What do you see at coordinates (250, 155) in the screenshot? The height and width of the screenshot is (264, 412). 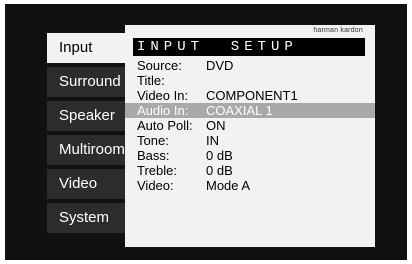 I see `setting-row-bass: Bass: 0 dB` at bounding box center [250, 155].